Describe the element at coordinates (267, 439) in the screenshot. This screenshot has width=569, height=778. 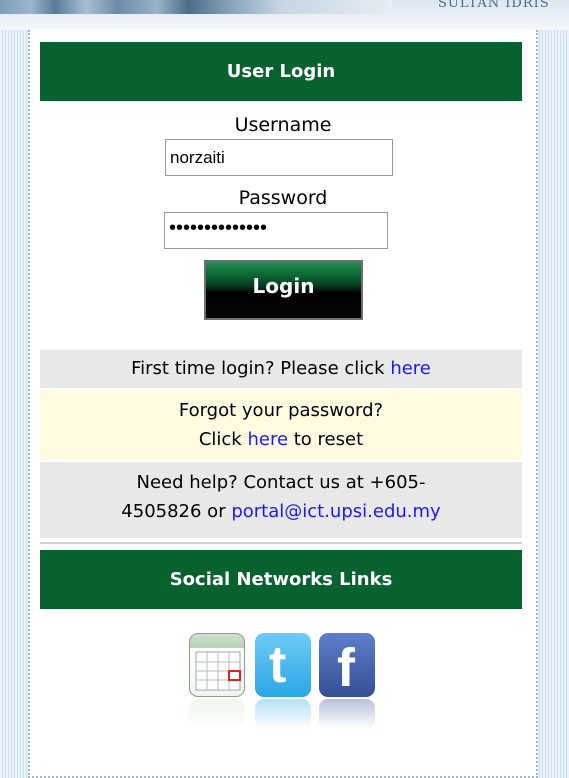
I see `reset-password-link: here` at that location.